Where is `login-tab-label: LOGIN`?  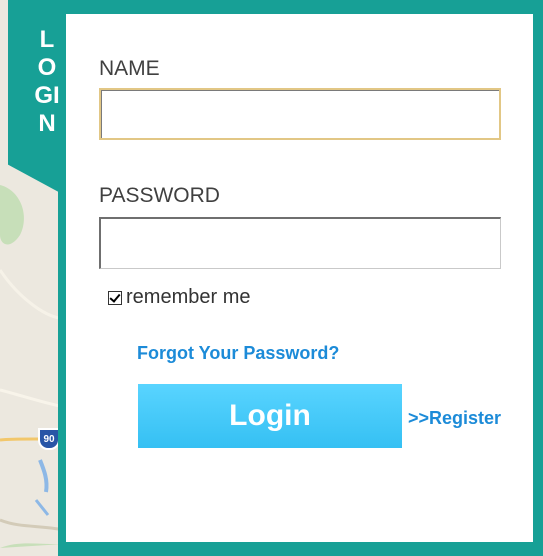
login-tab-label: LOGIN is located at coordinates (47, 81).